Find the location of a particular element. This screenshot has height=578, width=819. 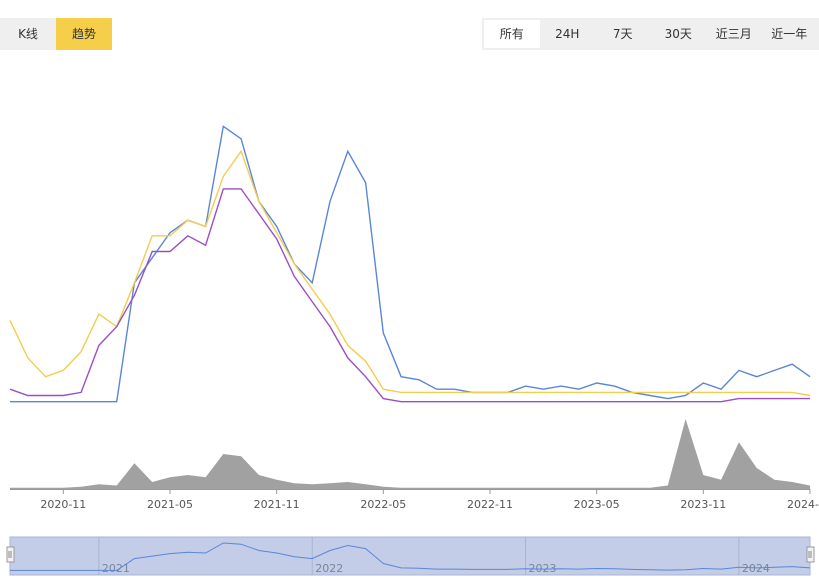

navigator-handle-right is located at coordinates (810, 554).